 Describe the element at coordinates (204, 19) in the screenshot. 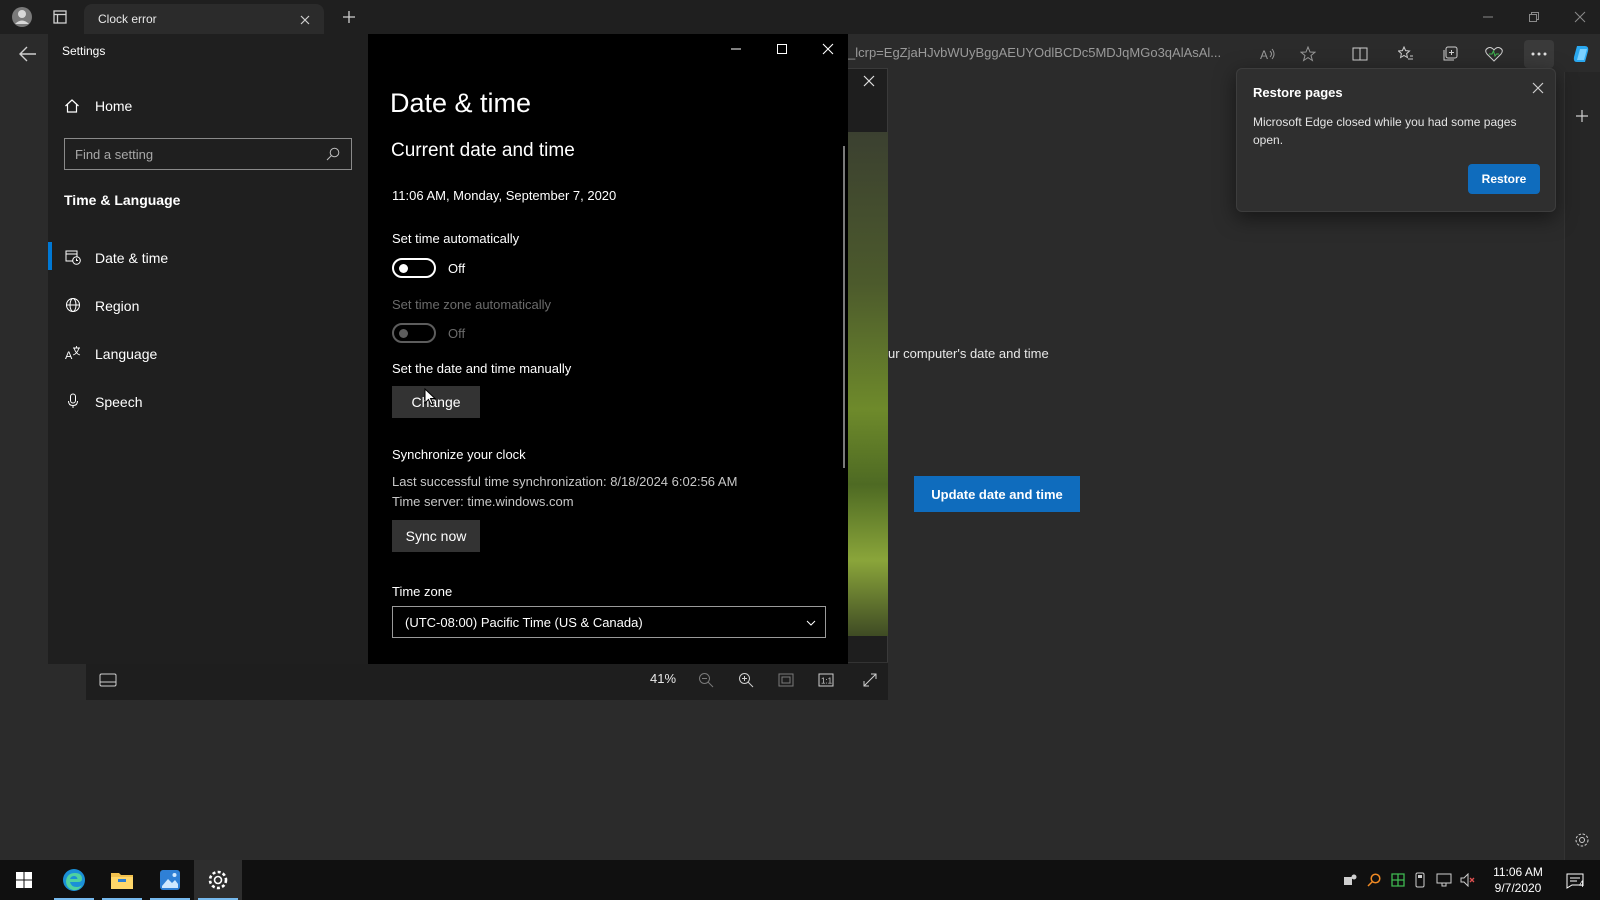

I see `tab-clock-error: Clock error` at that location.